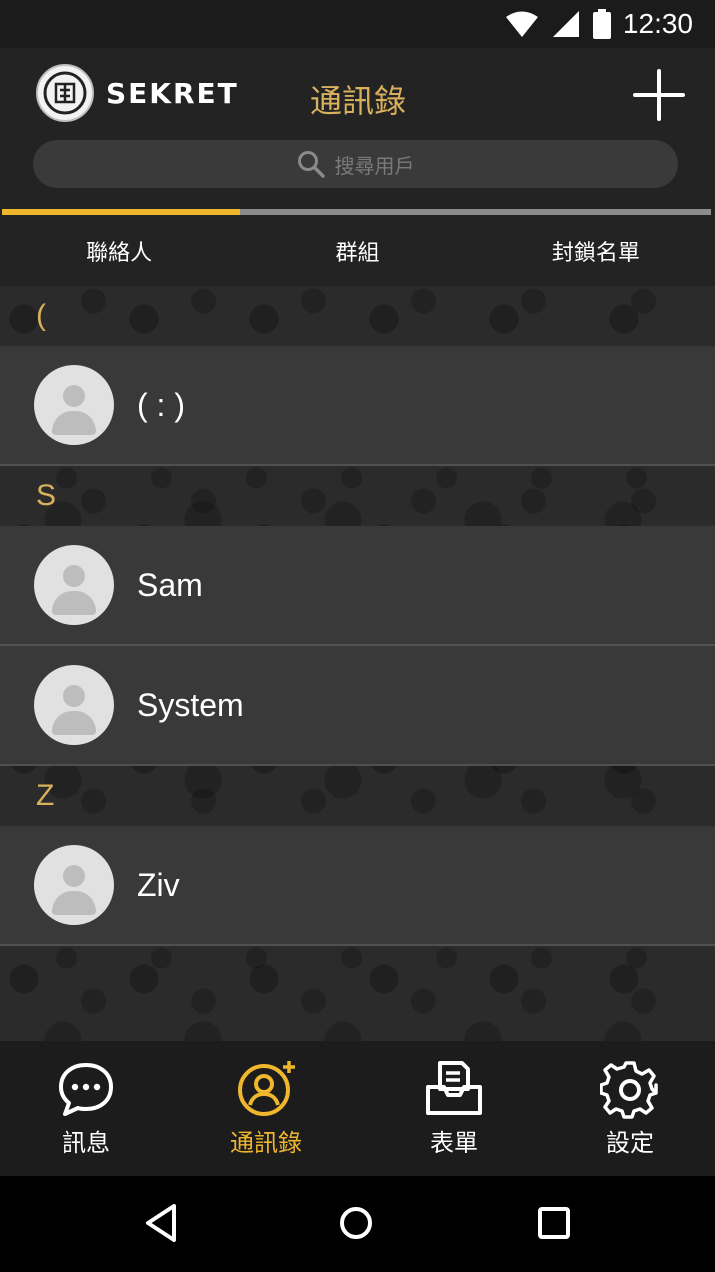  Describe the element at coordinates (357, 706) in the screenshot. I see `contact-row: System` at that location.